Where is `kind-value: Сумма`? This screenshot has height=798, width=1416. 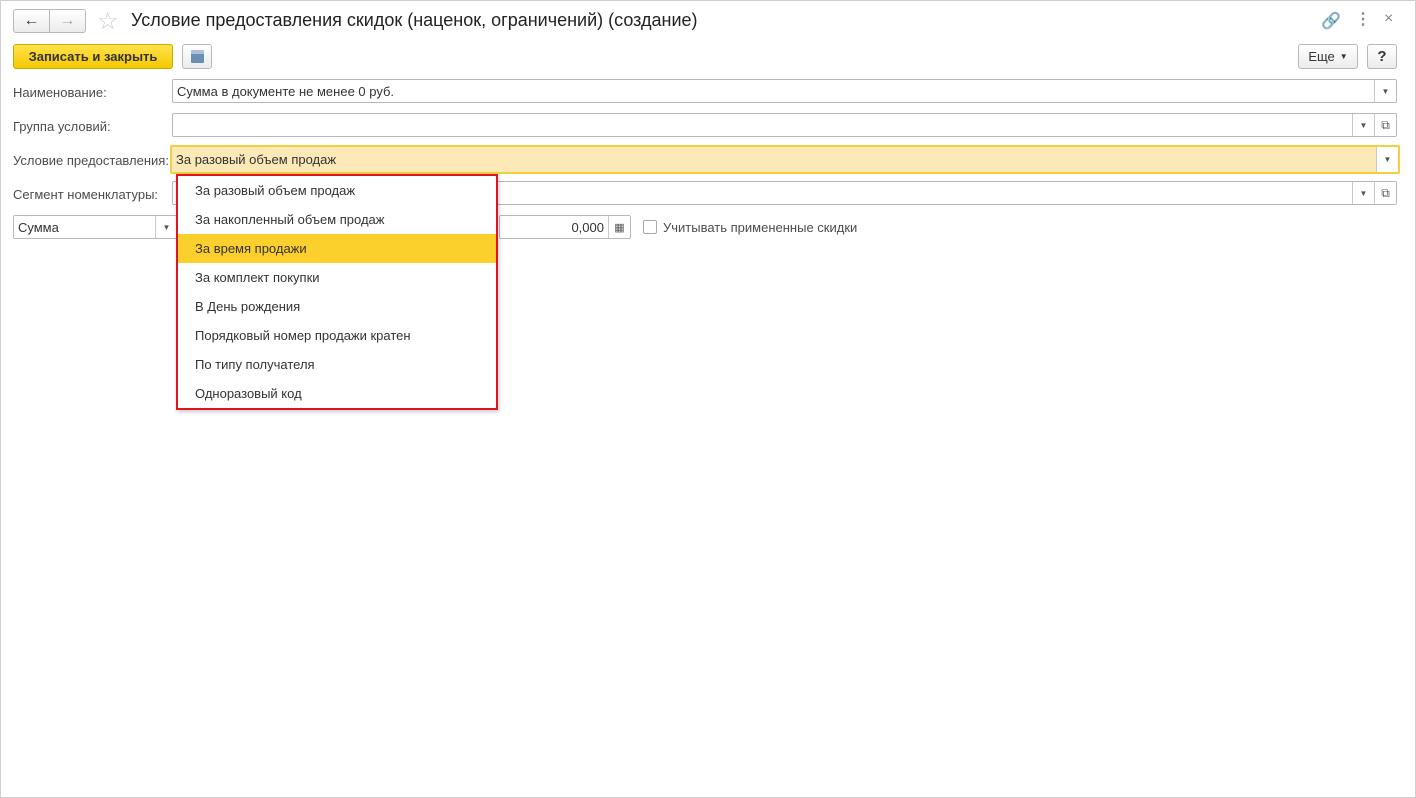
kind-value: Сумма is located at coordinates (84, 227).